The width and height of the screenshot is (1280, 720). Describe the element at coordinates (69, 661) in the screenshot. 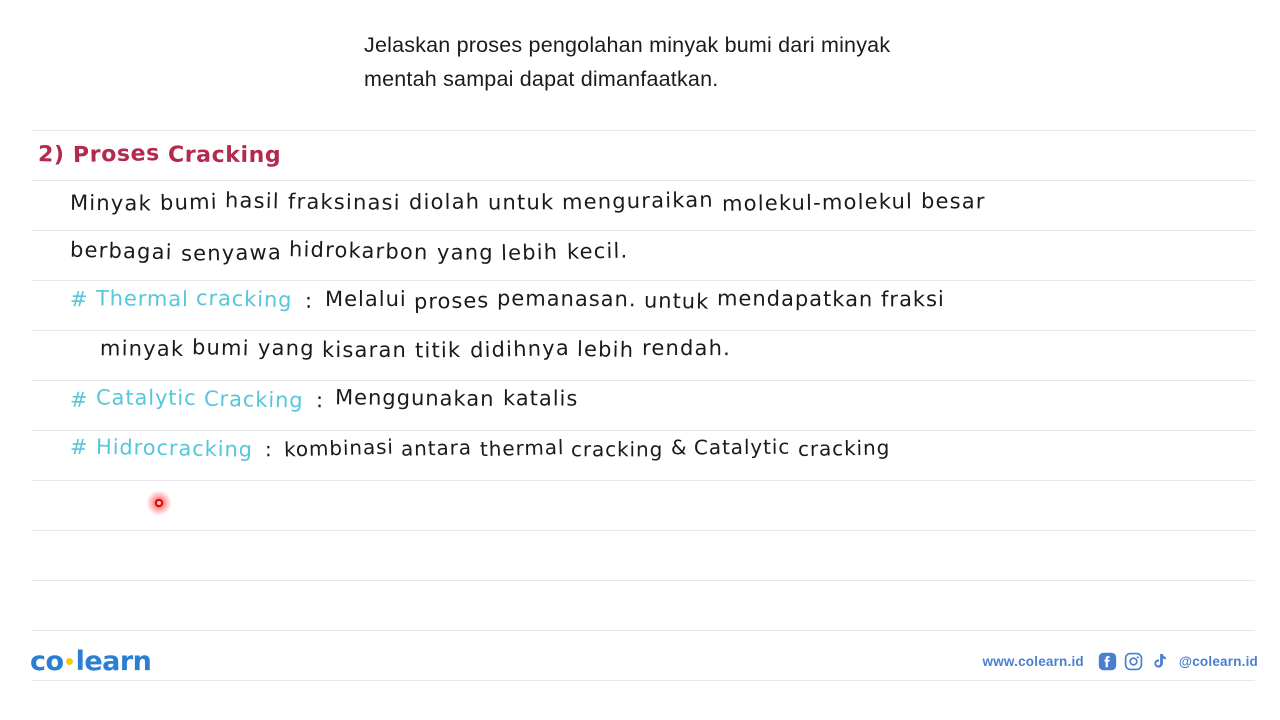

I see `logo-dot-icon` at that location.